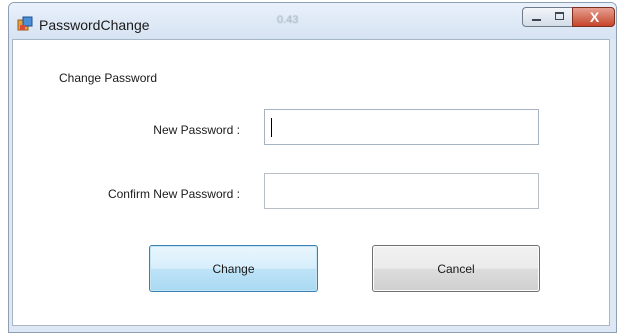  Describe the element at coordinates (401, 127) in the screenshot. I see `new-password-input` at that location.